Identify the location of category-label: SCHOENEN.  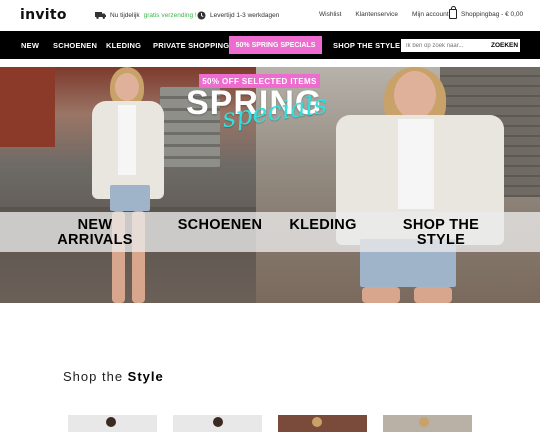
(220, 225).